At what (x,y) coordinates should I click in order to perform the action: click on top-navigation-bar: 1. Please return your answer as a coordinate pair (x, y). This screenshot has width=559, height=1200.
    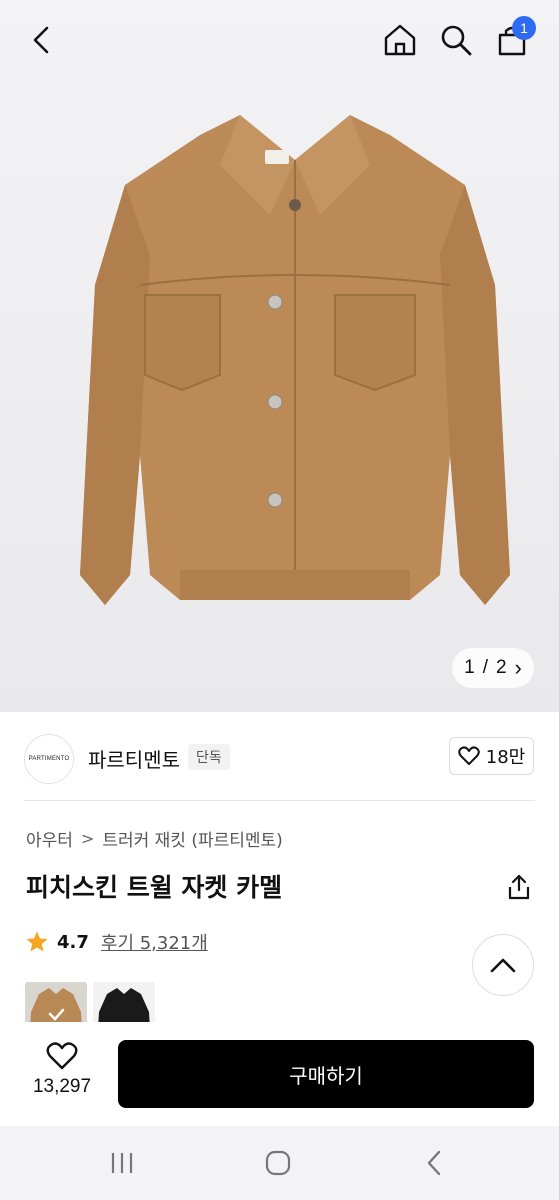
    Looking at the image, I should click on (279, 40).